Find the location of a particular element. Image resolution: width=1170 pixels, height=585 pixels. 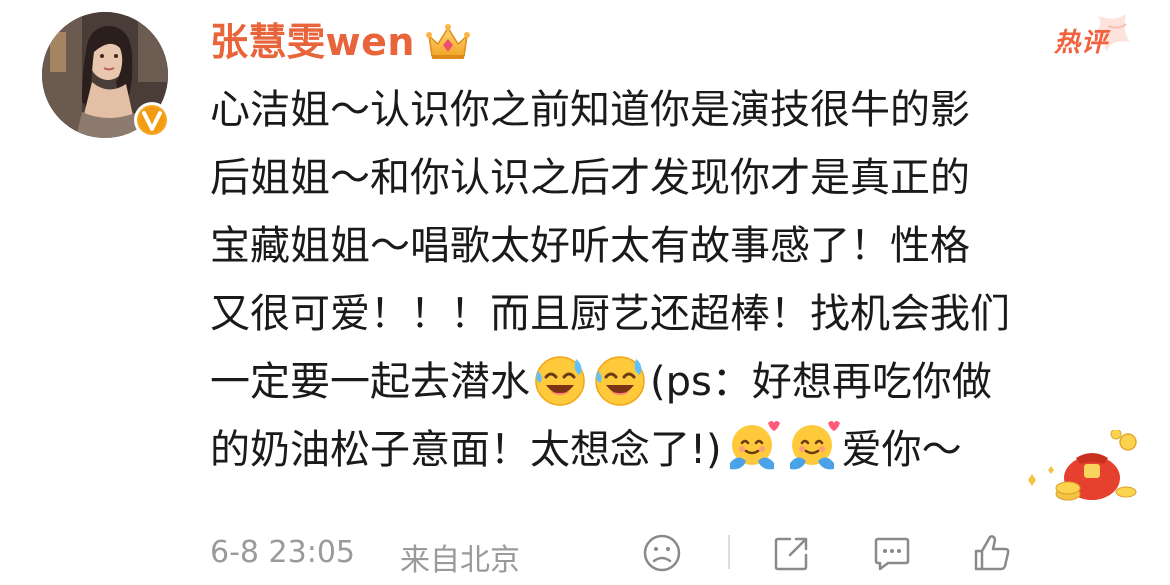

comment-footer: 6-8 23:05 来自北京 is located at coordinates (680, 553).